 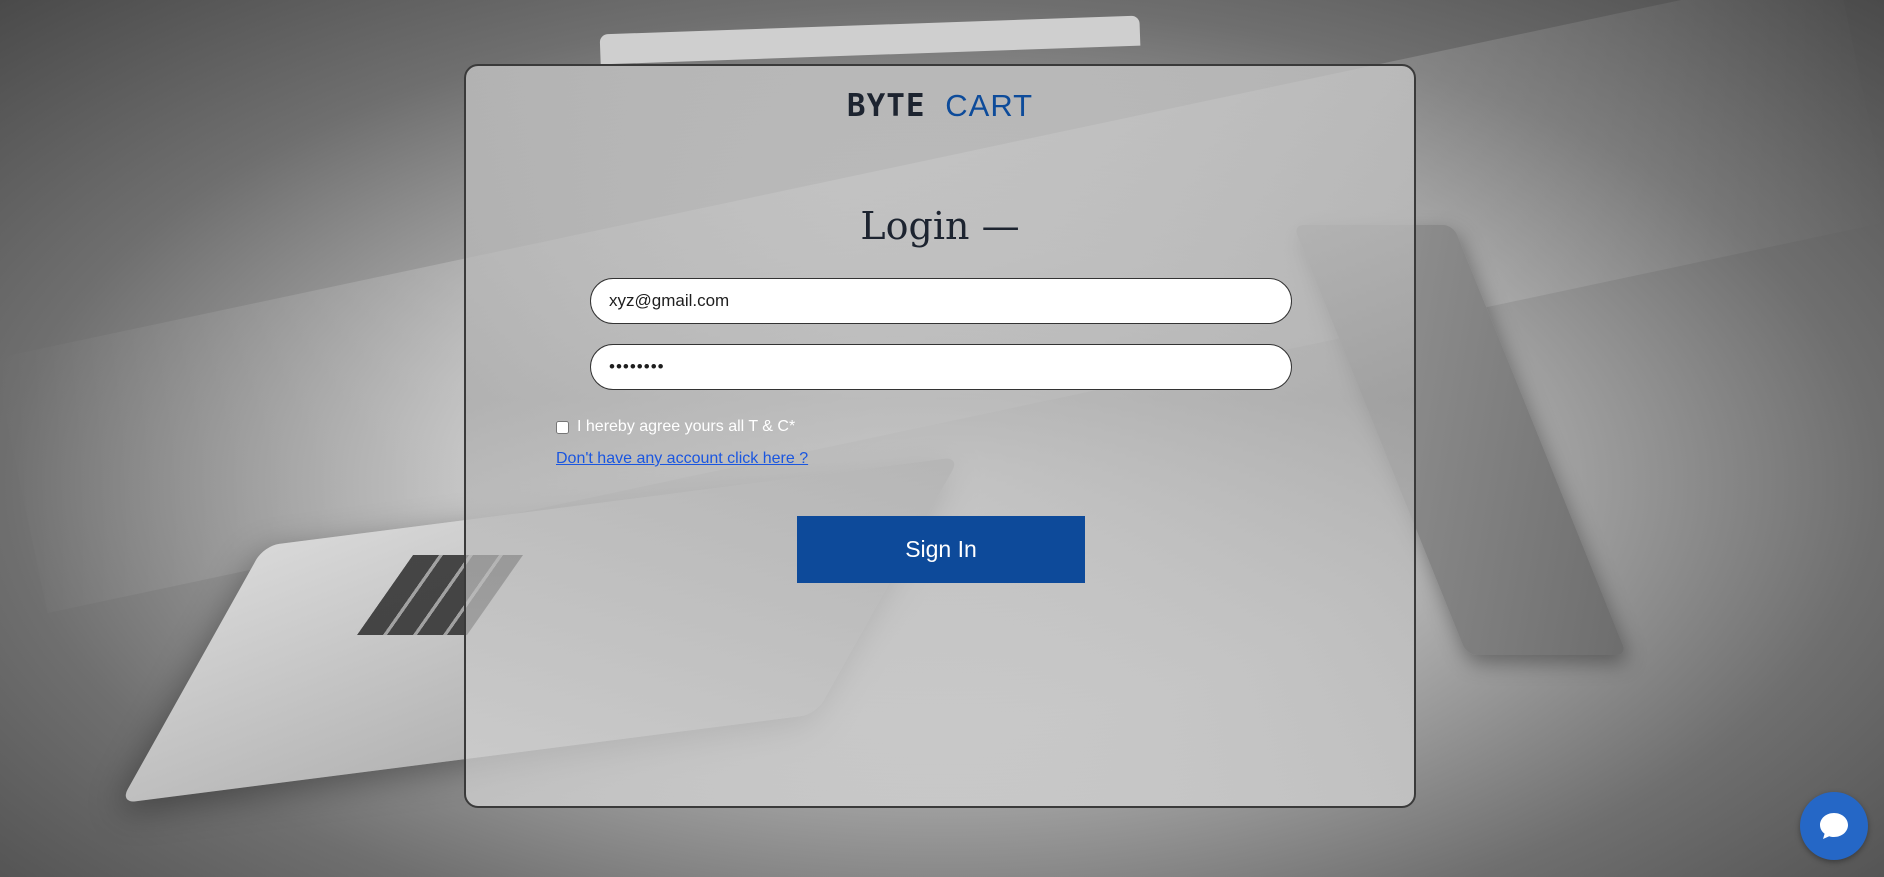 I want to click on signup-link: Don't have any account click here ?, so click(x=682, y=459).